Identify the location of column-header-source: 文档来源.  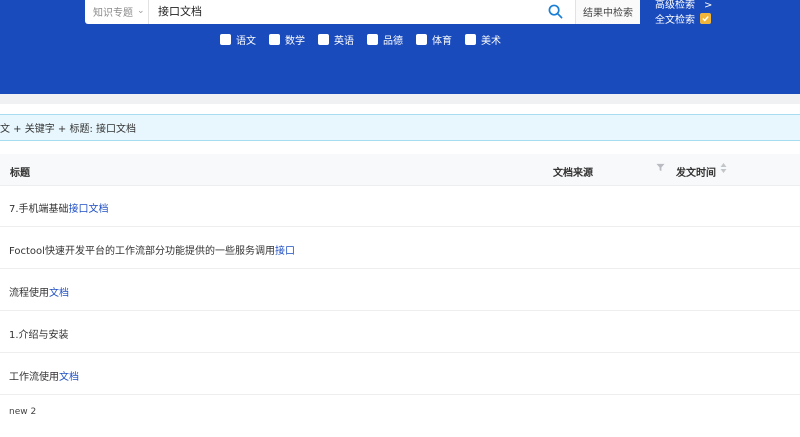
(573, 173).